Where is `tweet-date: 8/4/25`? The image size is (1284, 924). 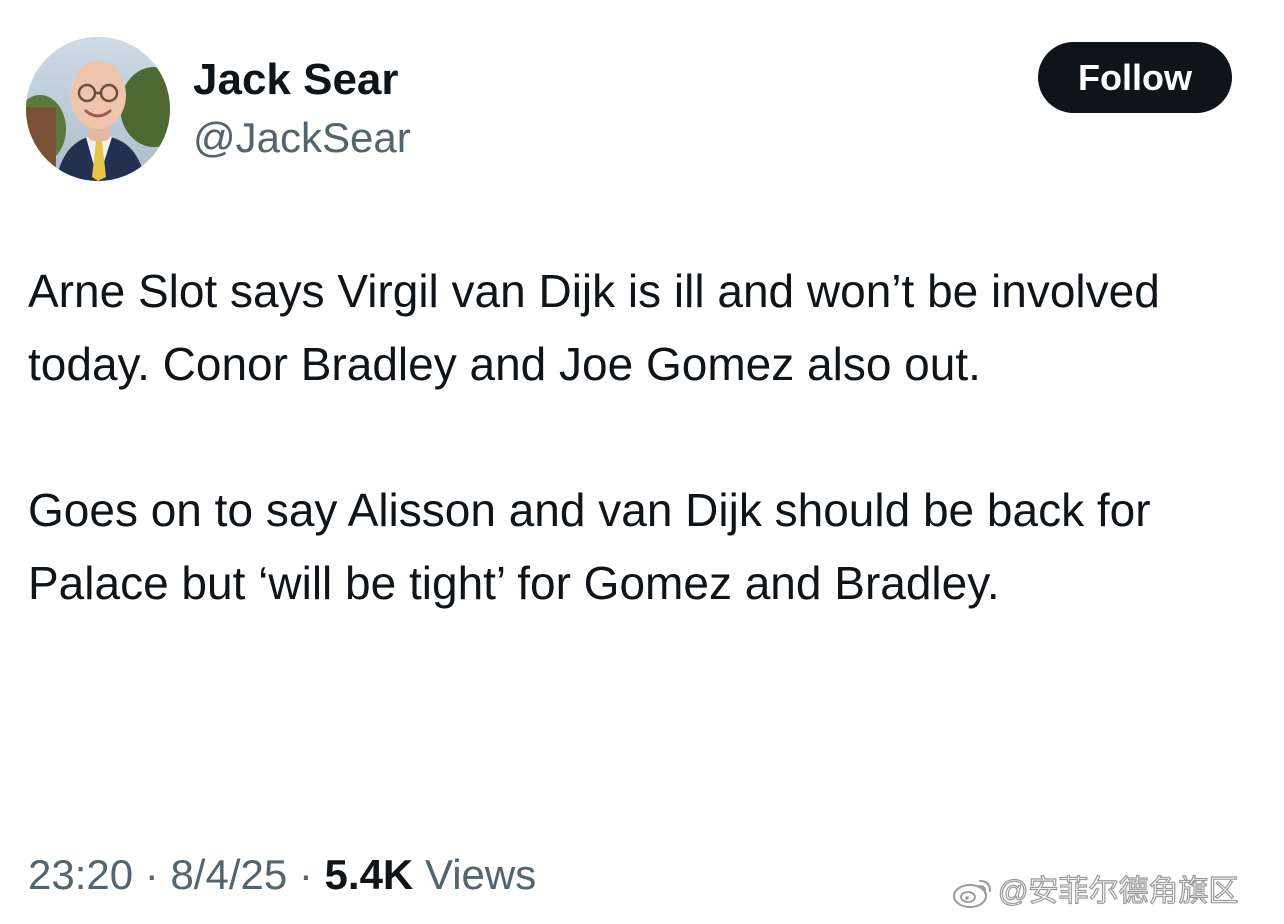
tweet-date: 8/4/25 is located at coordinates (228, 874).